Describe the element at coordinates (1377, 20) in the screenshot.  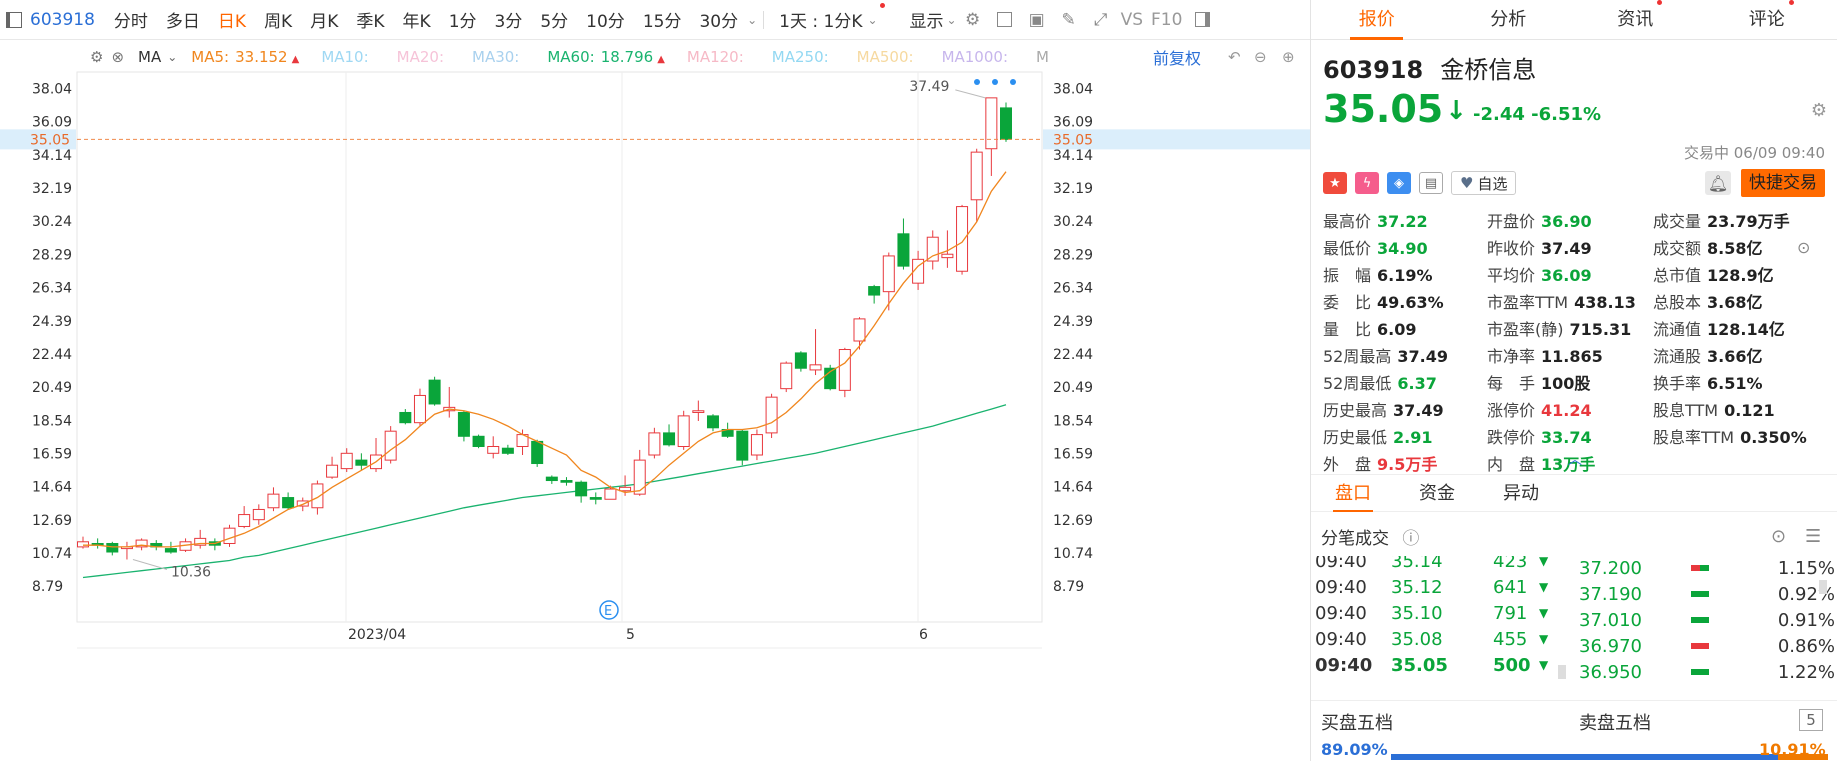
I see `quote-tab: 报价` at that location.